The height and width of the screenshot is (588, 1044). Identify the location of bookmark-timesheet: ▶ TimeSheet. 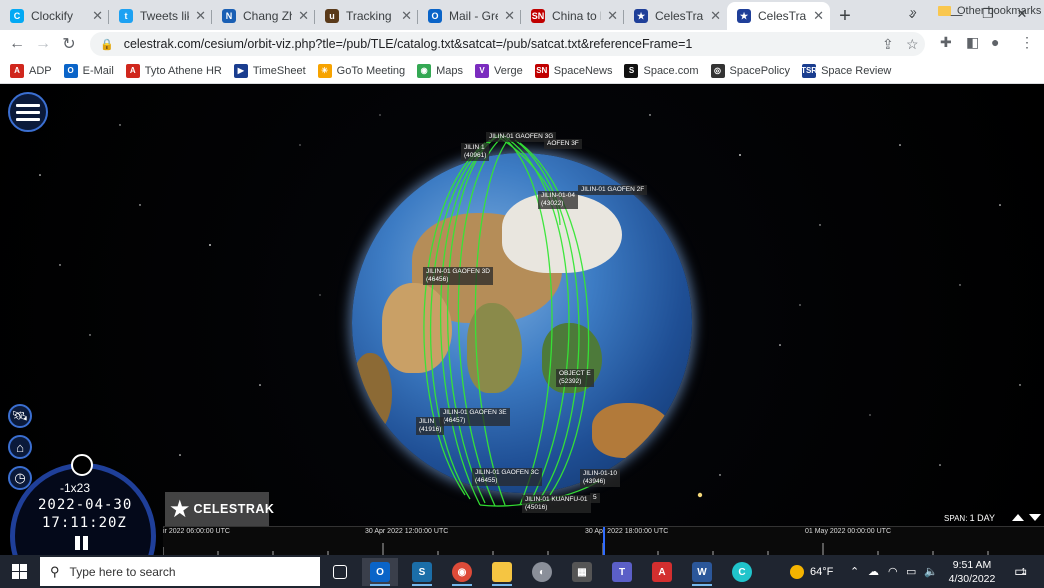
(269, 70).